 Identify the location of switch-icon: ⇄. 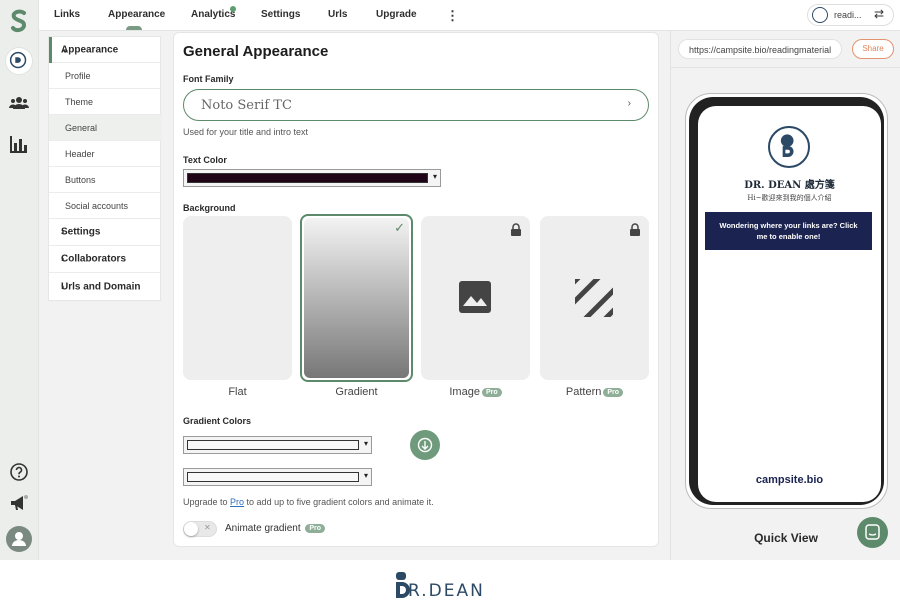
(879, 14).